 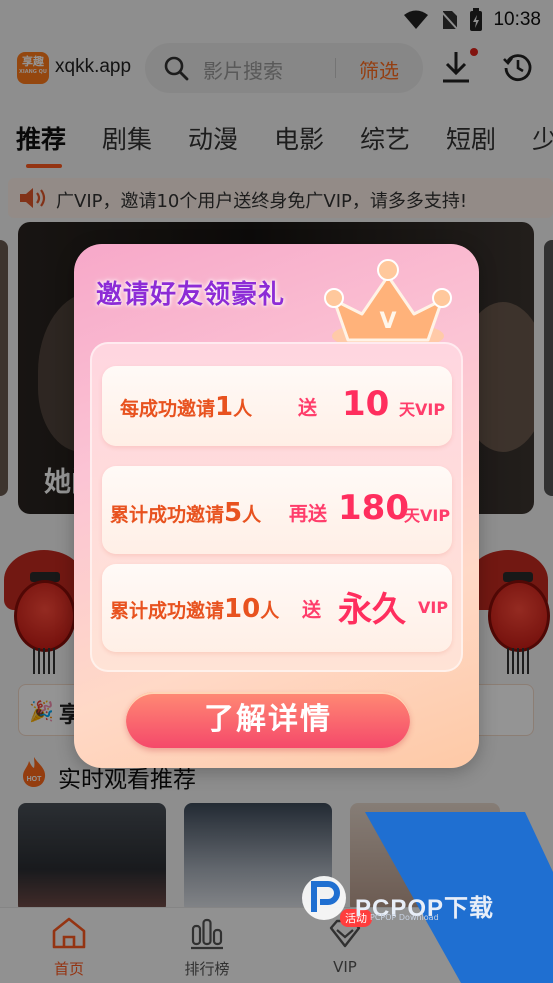 I want to click on reward-condition: 累计成功邀请10人, so click(x=195, y=609).